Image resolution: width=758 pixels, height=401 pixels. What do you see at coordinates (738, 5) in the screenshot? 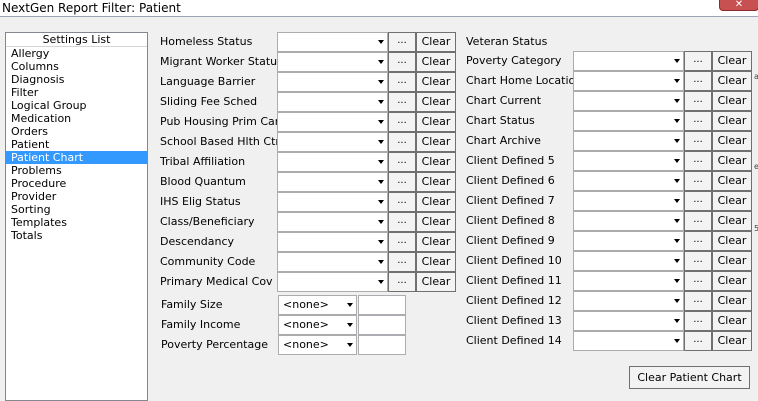
I see `close-button: ✕` at bounding box center [738, 5].